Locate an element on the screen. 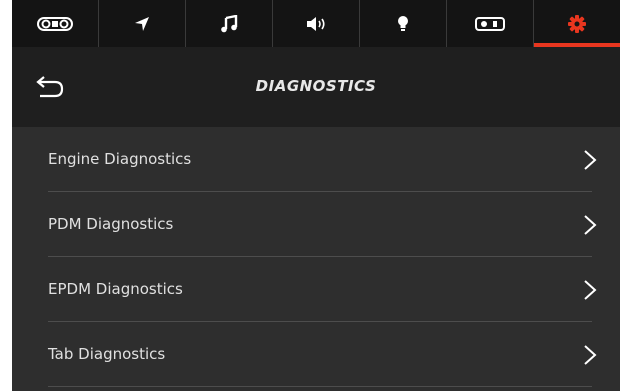 The height and width of the screenshot is (391, 632). tab-vehicle is located at coordinates (55, 23).